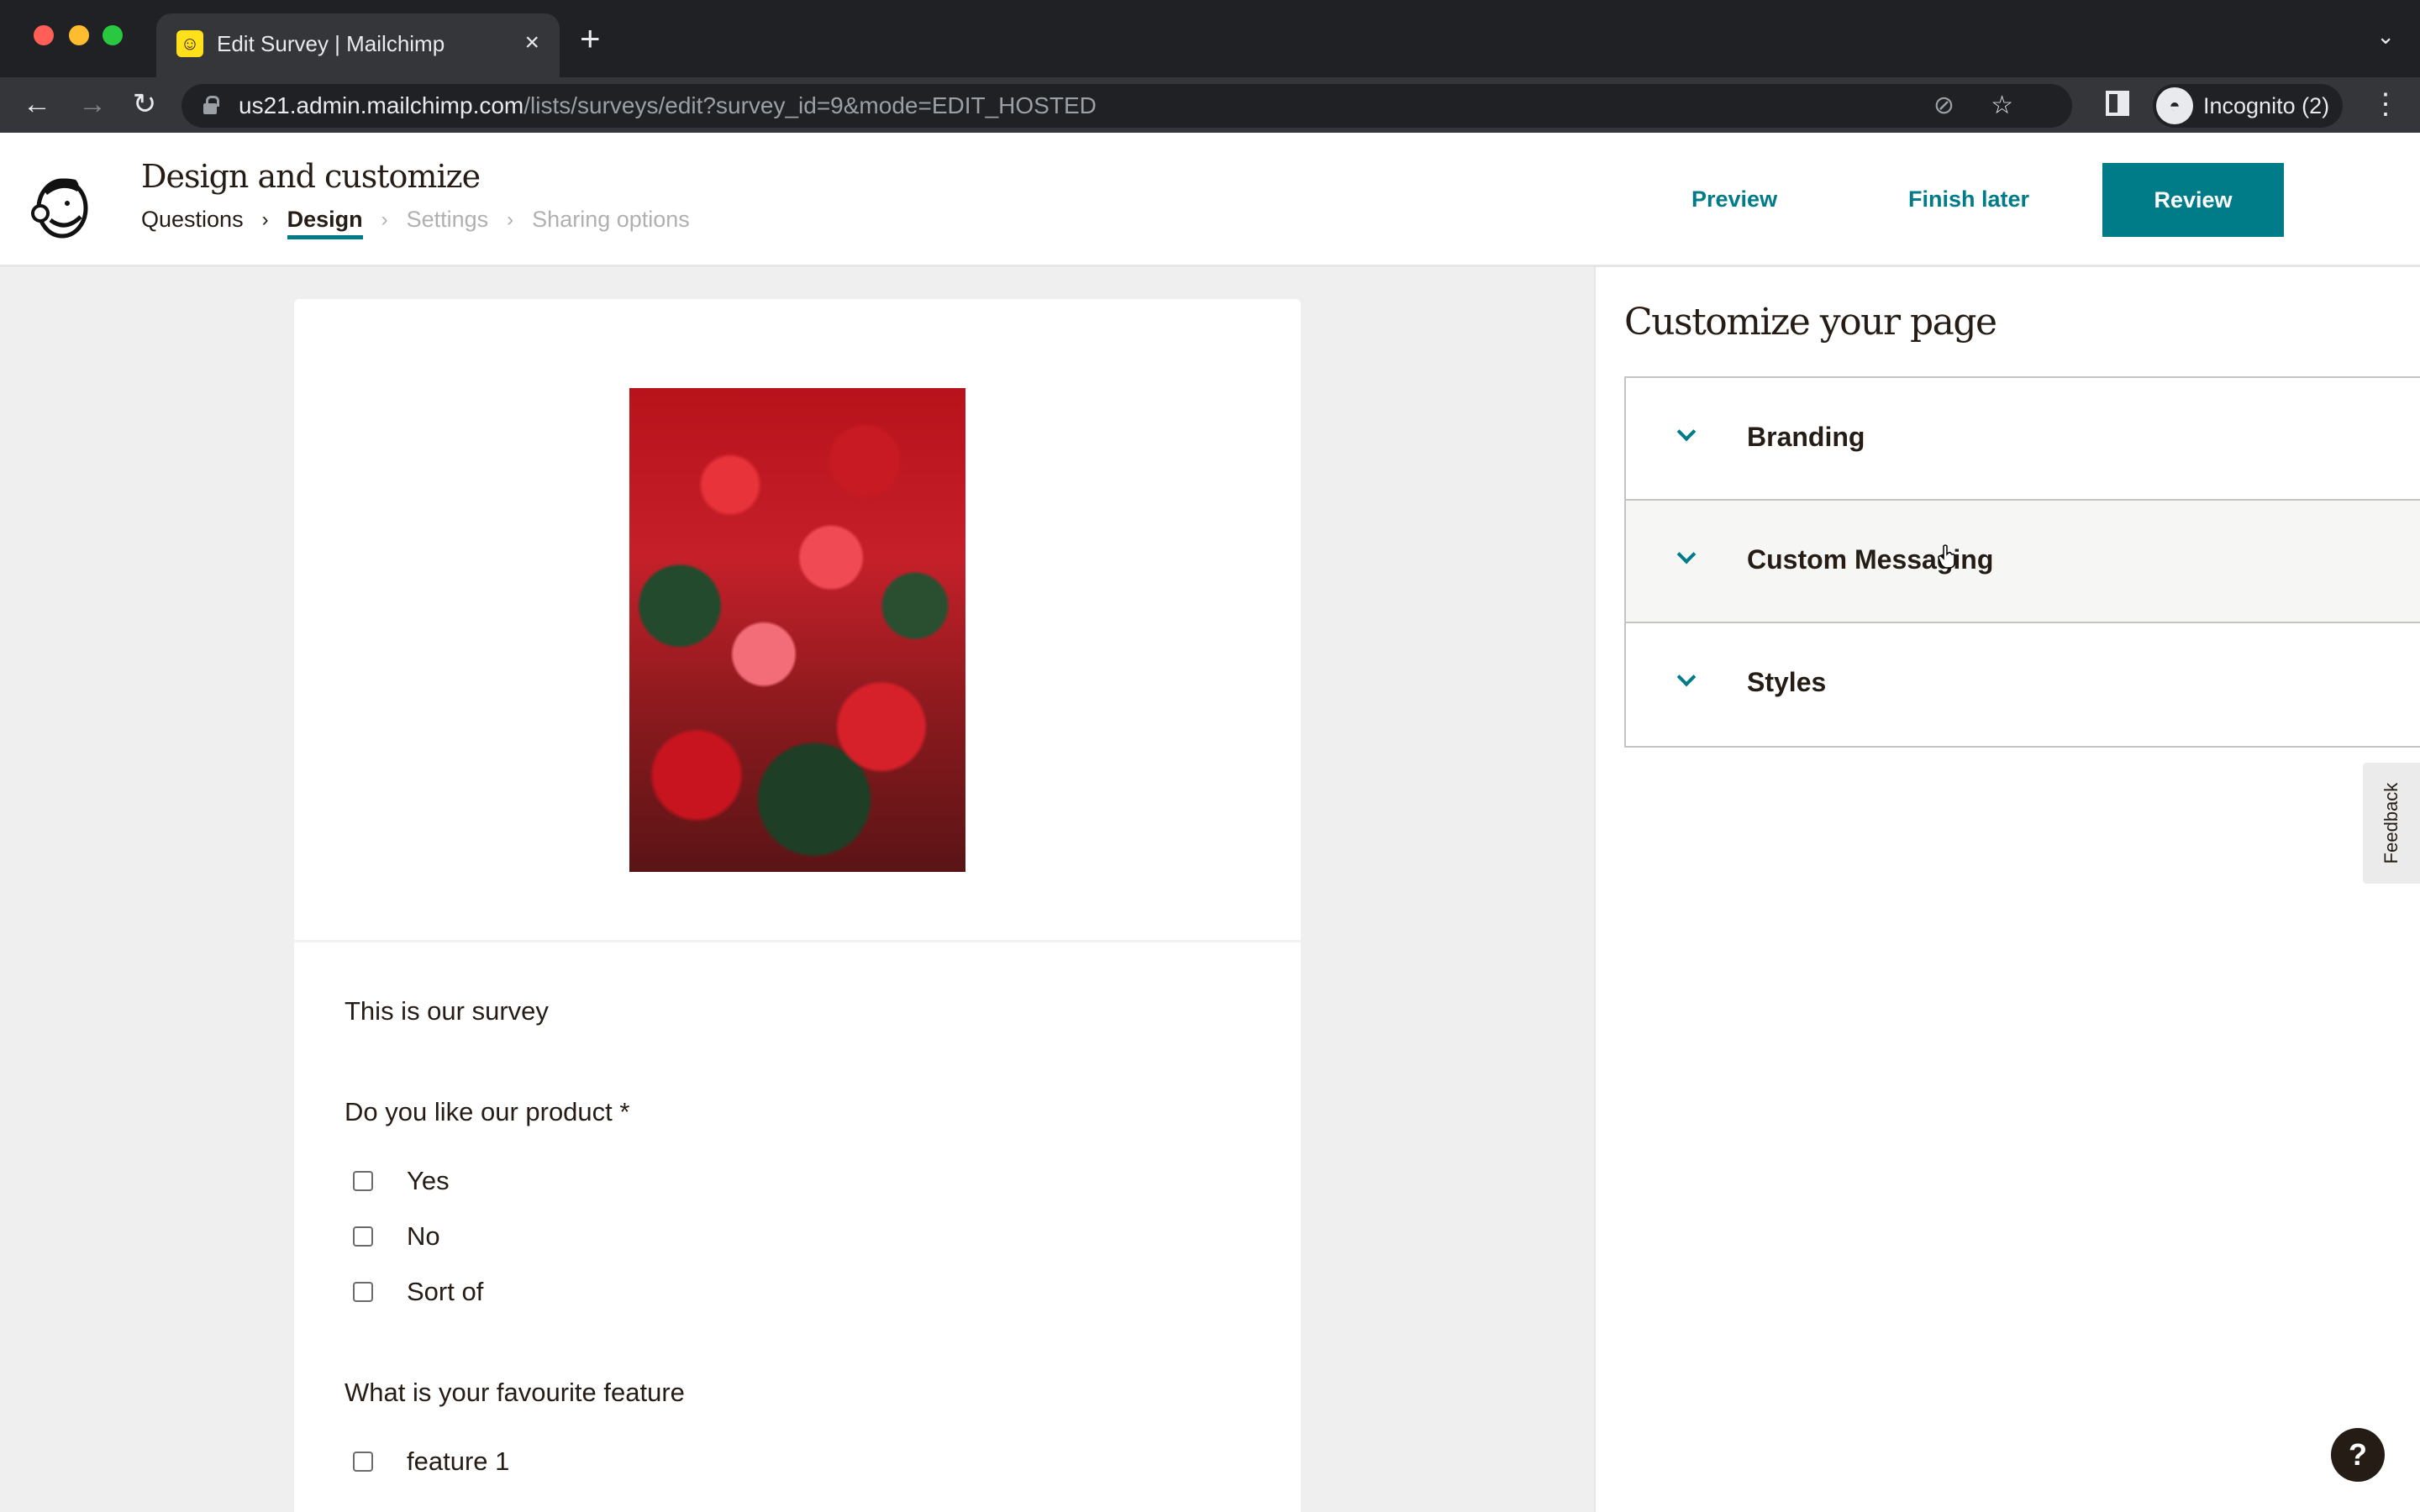  What do you see at coordinates (515, 1392) in the screenshot?
I see `question-label: What is your favourite feature` at bounding box center [515, 1392].